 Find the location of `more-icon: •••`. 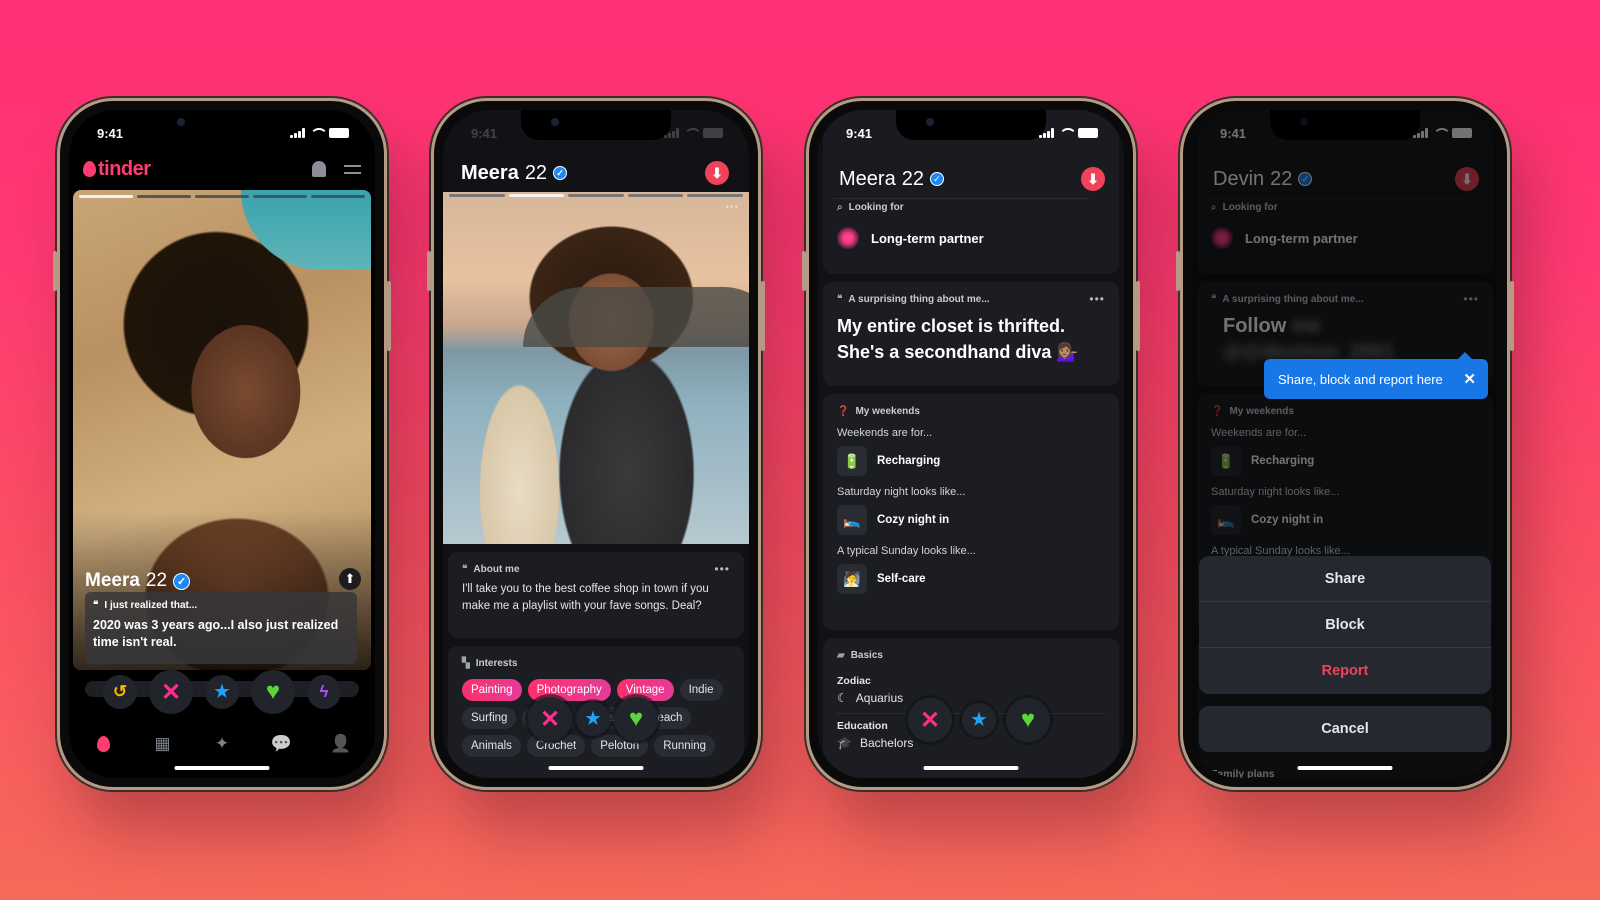

more-icon: ••• is located at coordinates (732, 207).